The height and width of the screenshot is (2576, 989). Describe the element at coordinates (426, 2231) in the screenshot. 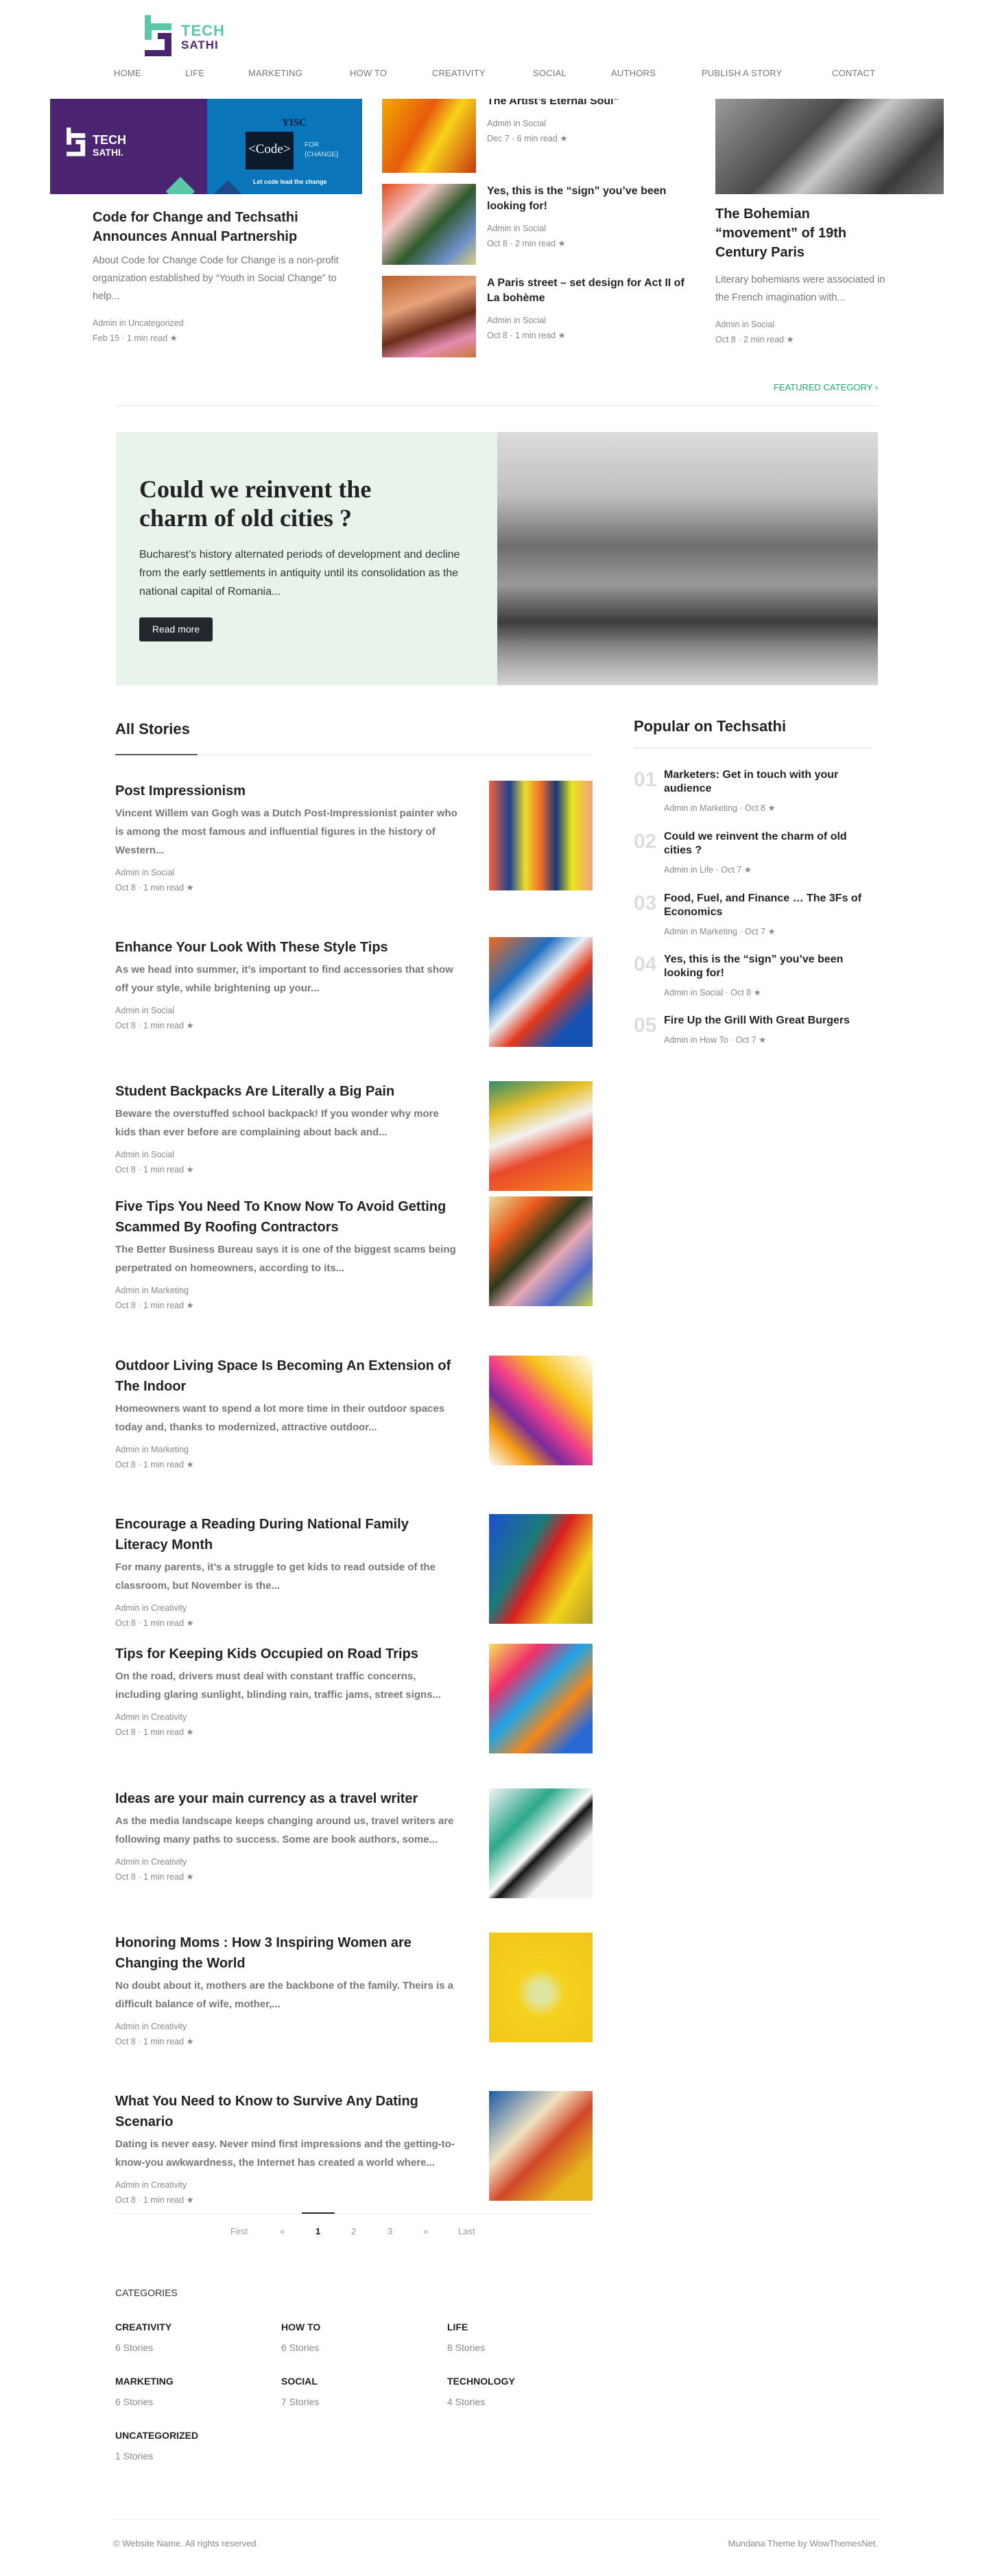

I see `page-link-5: »` at that location.